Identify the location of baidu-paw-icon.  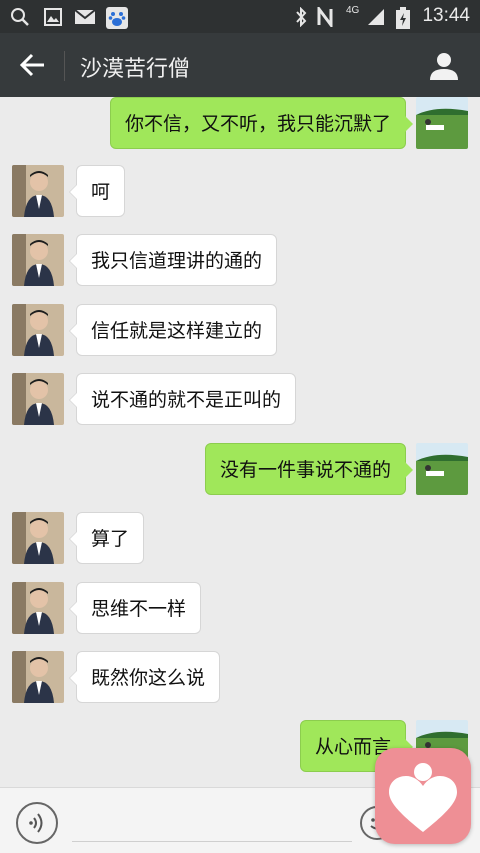
(117, 18).